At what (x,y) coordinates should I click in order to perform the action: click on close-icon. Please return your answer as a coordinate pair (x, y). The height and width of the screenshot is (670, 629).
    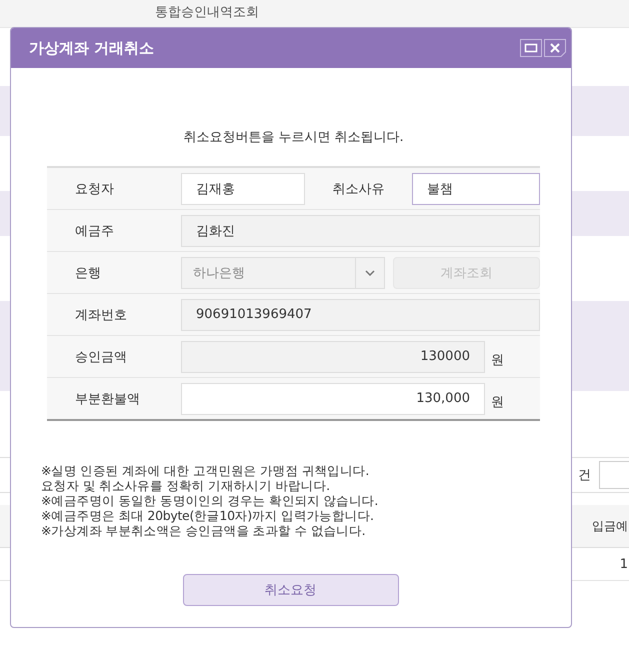
    Looking at the image, I should click on (555, 48).